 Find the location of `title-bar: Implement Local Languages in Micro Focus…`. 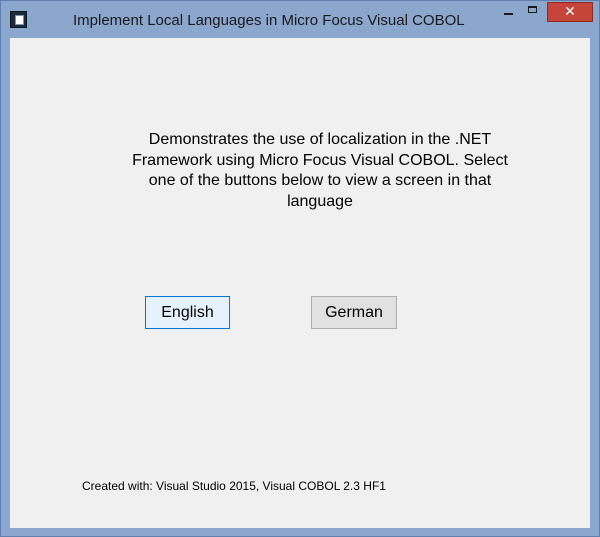

title-bar: Implement Local Languages in Micro Focus… is located at coordinates (300, 19).